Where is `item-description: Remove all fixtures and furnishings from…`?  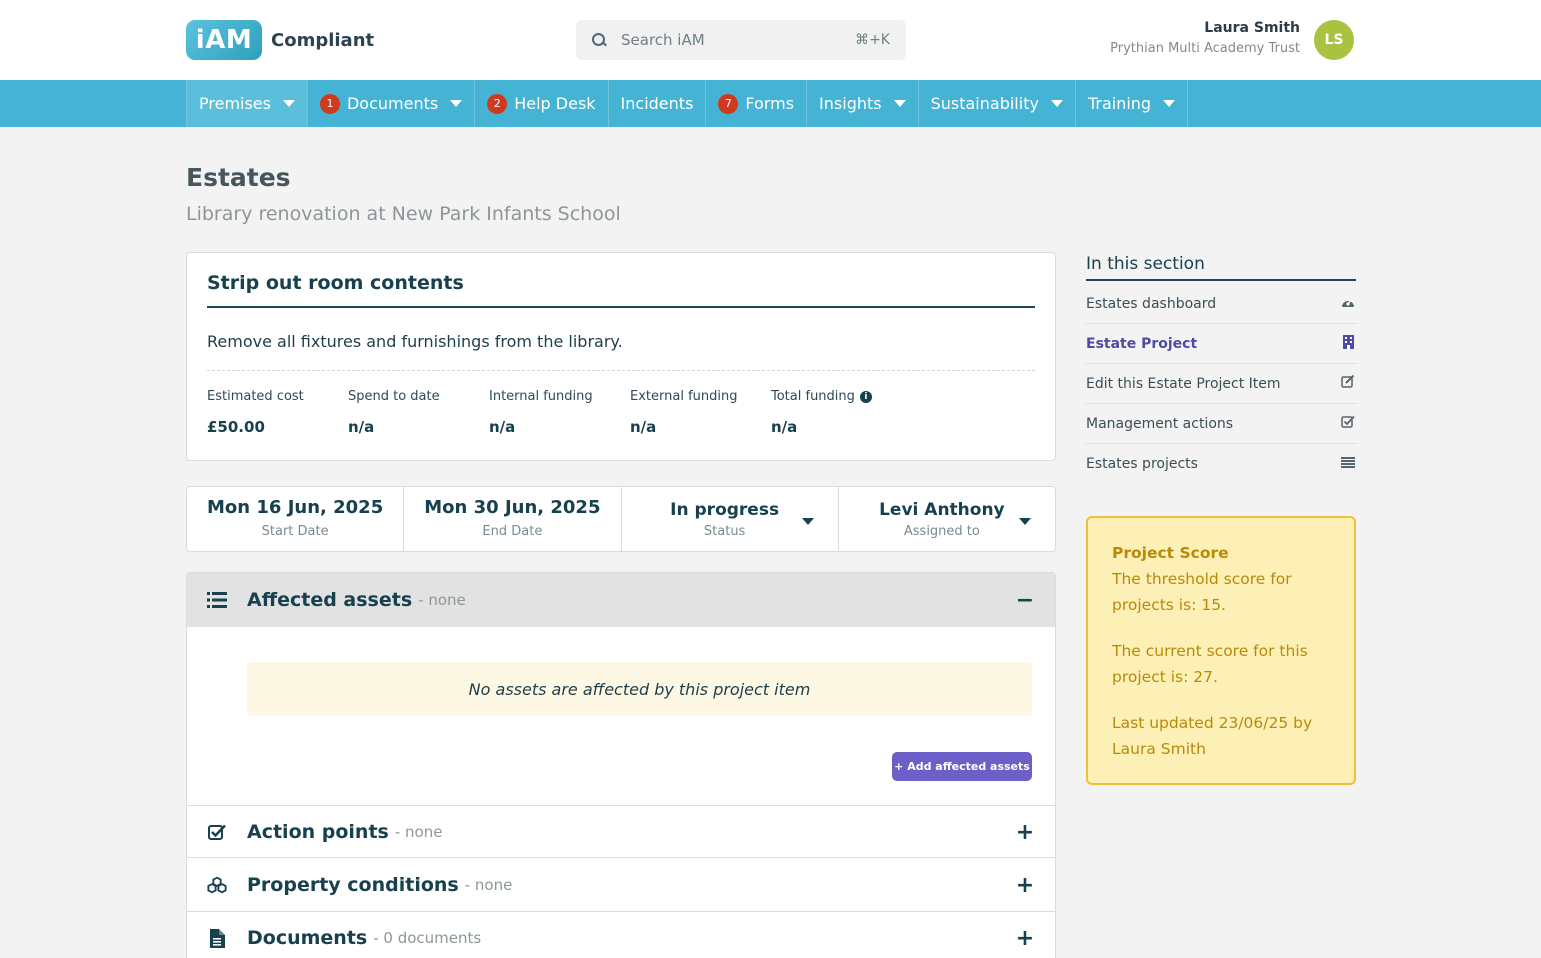
item-description: Remove all fixtures and furnishings from… is located at coordinates (415, 341).